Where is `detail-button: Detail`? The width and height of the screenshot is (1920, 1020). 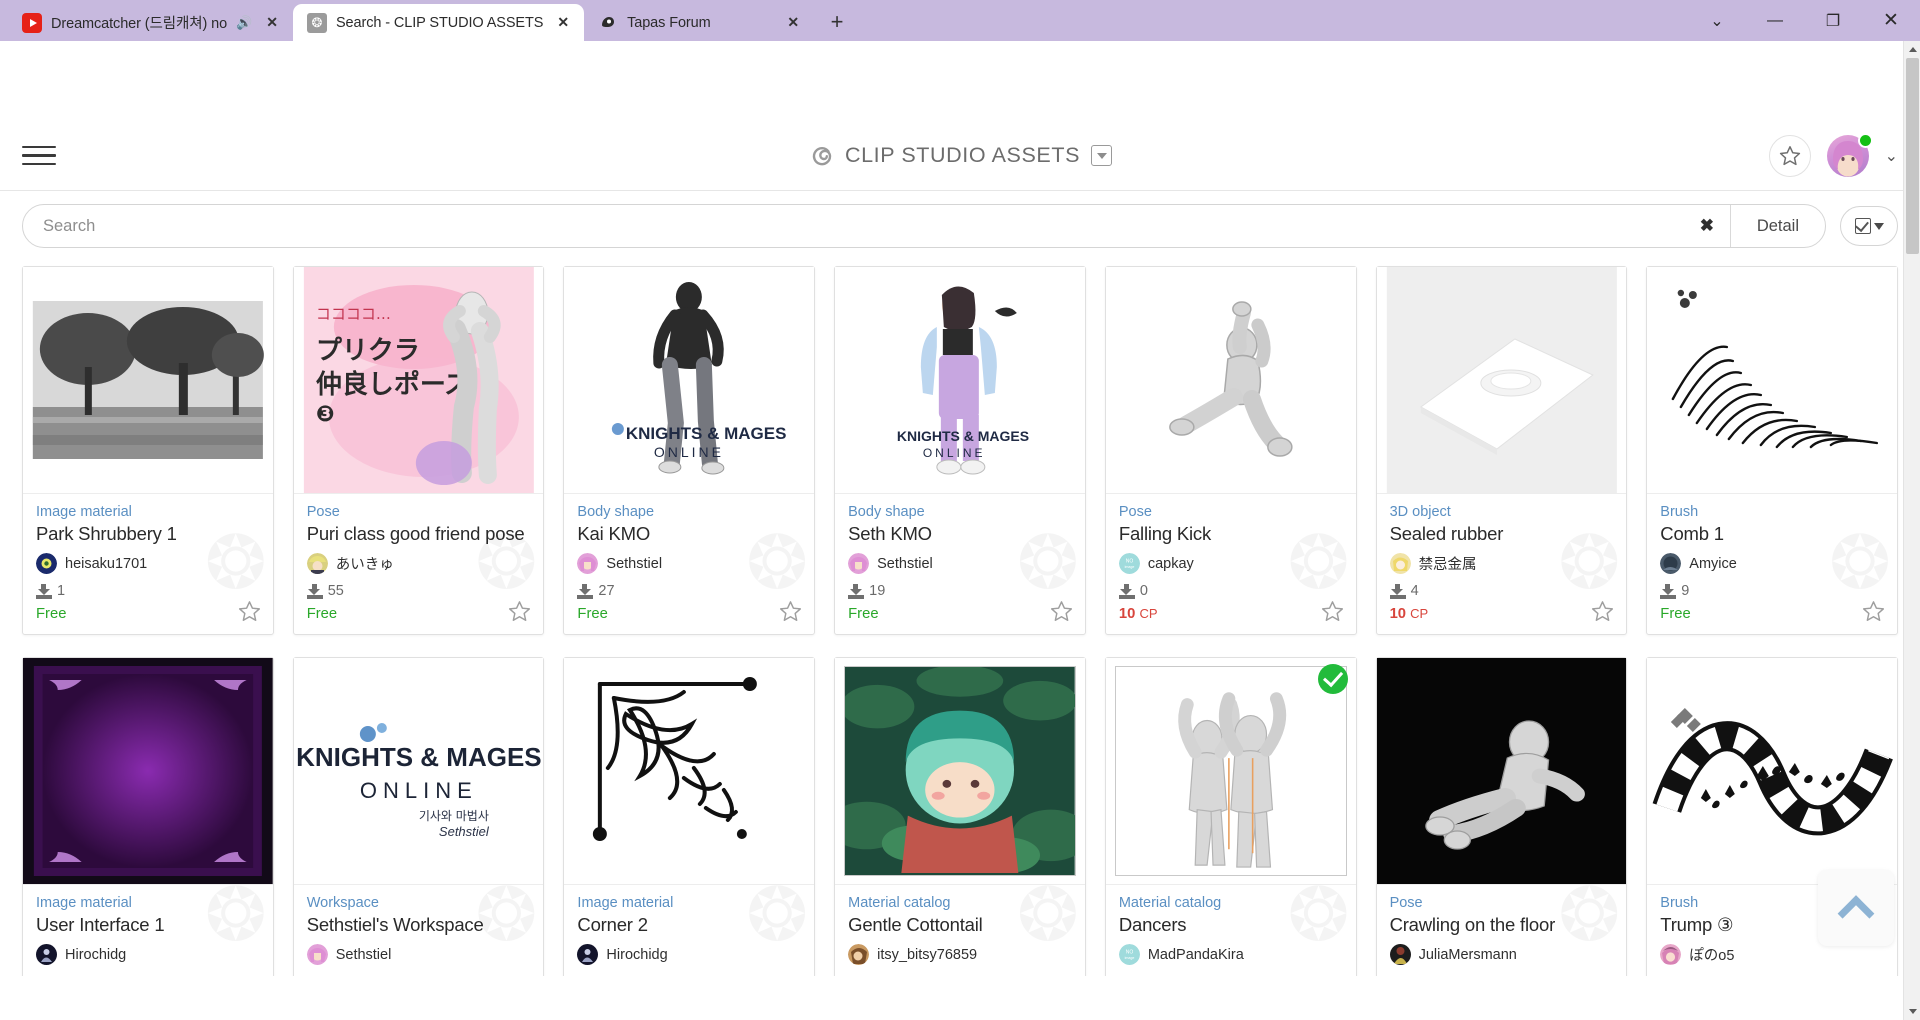 detail-button: Detail is located at coordinates (1777, 226).